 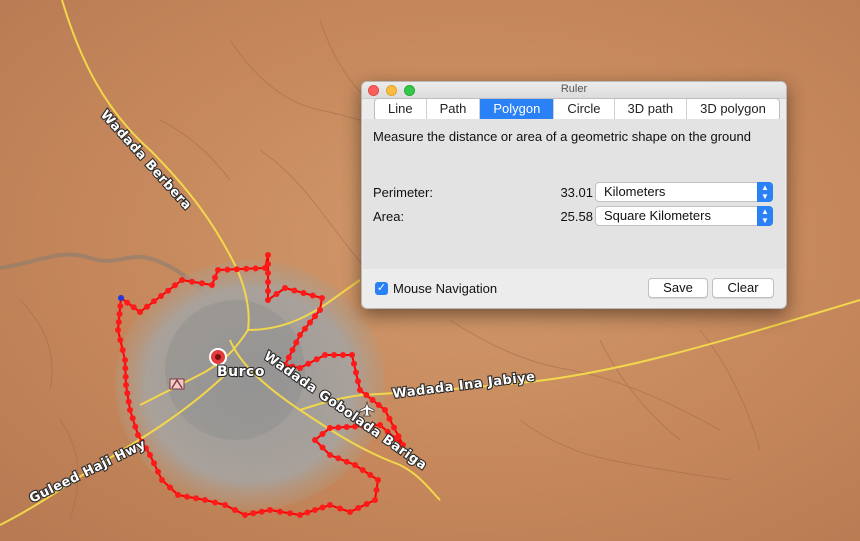 I want to click on perimeter-unit-select: Kilometers ▲ ▼, so click(x=684, y=192).